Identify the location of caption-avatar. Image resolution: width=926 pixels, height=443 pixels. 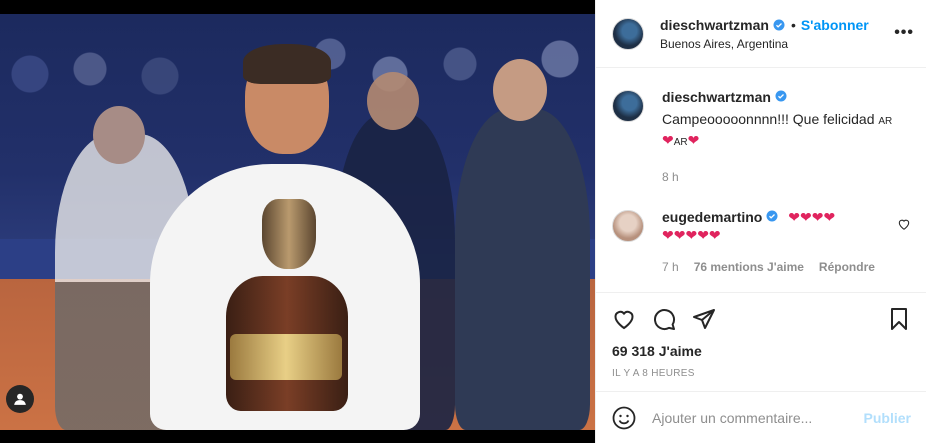
(628, 106).